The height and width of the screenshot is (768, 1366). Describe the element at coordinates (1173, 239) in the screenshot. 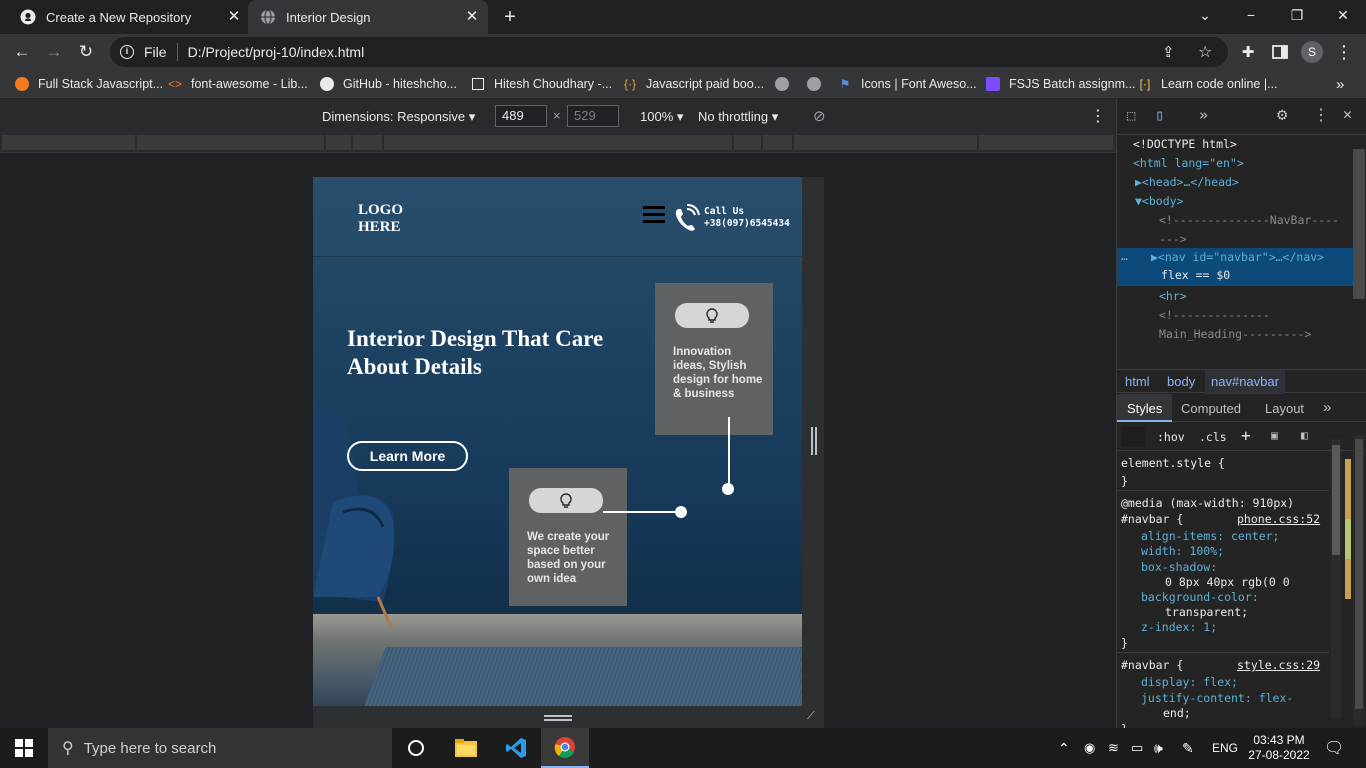

I see `dom-node: --->` at that location.